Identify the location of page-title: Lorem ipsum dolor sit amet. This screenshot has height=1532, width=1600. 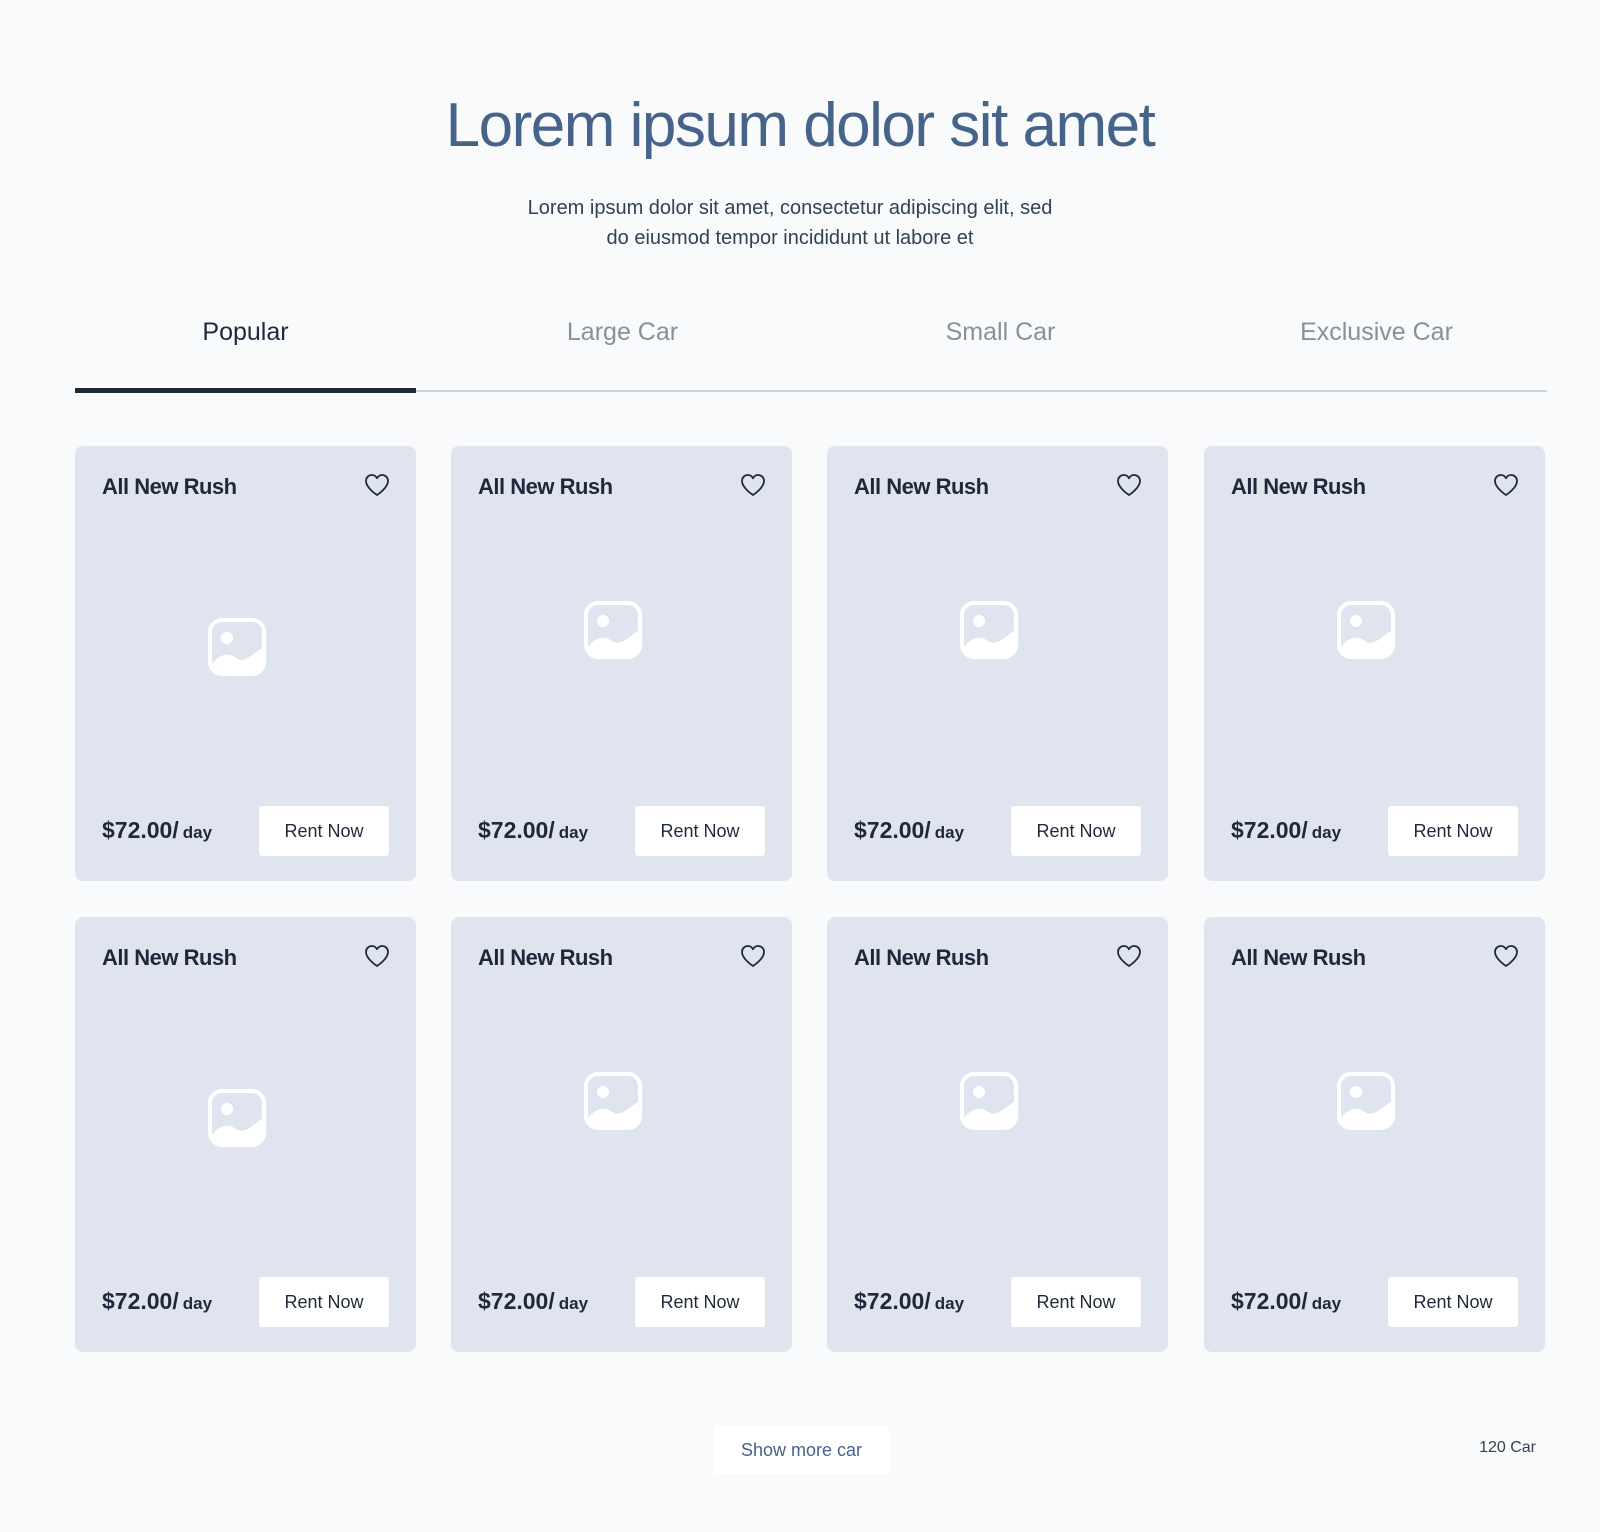
(800, 125).